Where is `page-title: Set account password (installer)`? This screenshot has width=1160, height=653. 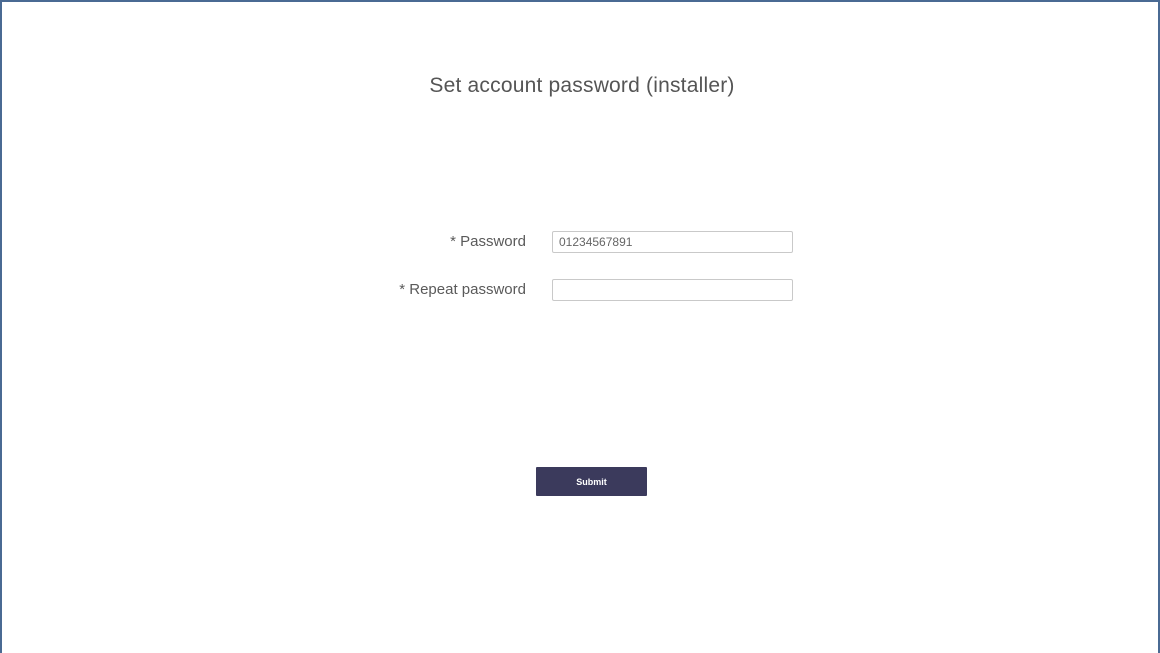 page-title: Set account password (installer) is located at coordinates (582, 85).